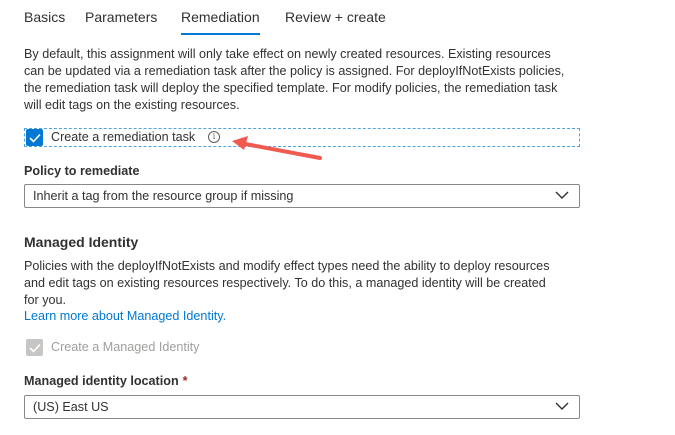 The image size is (675, 435). I want to click on create-managed-identity-checkbox, so click(34, 347).